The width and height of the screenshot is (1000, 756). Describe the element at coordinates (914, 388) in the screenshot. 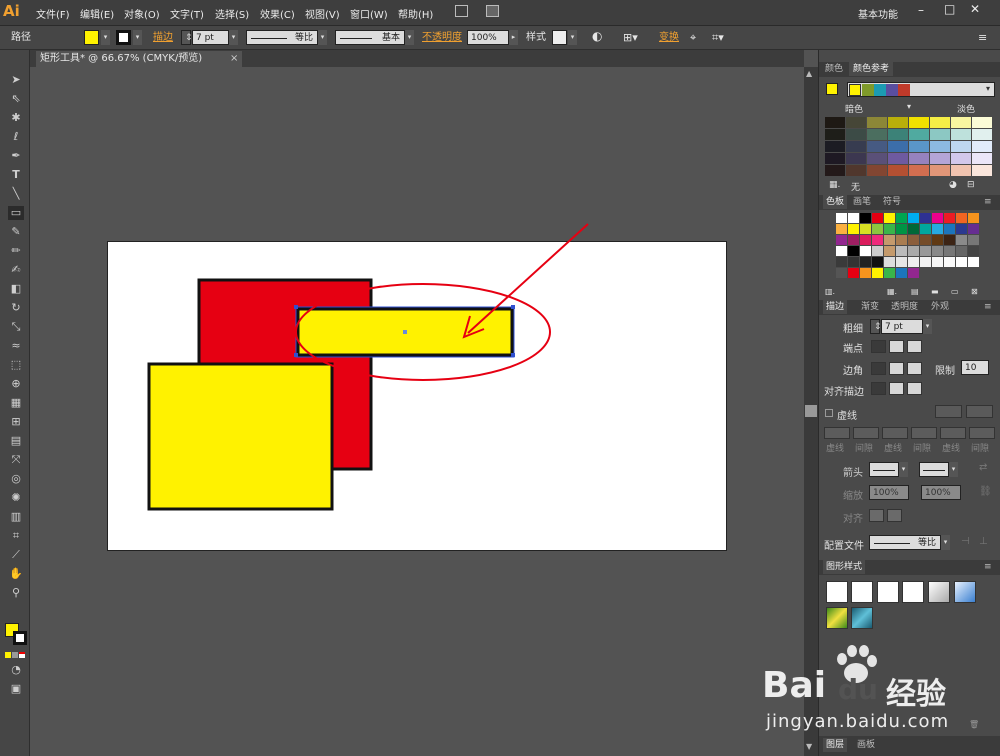

I see `align-outside-button` at that location.